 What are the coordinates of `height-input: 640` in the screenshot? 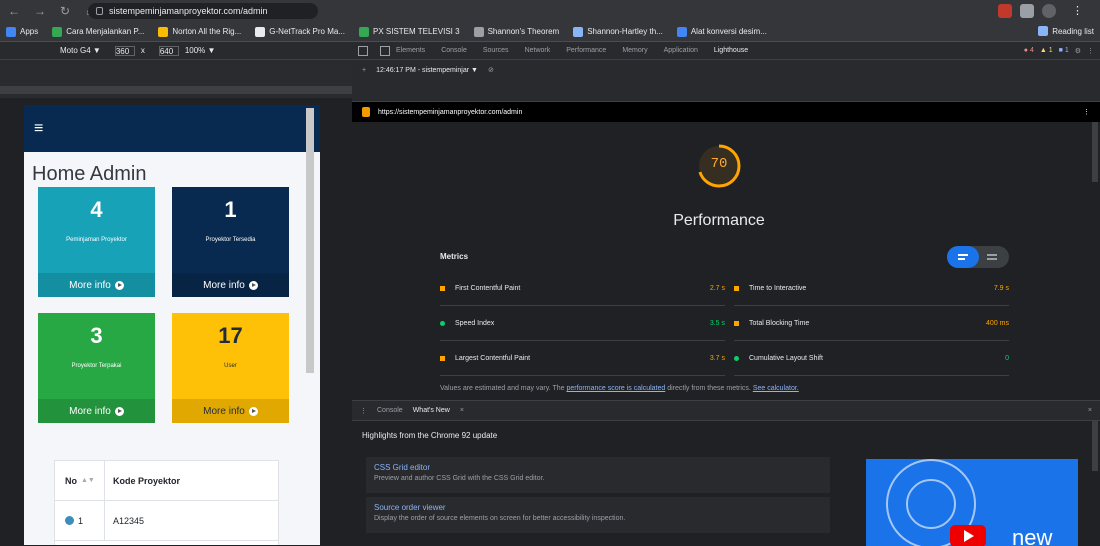 It's located at (168, 50).